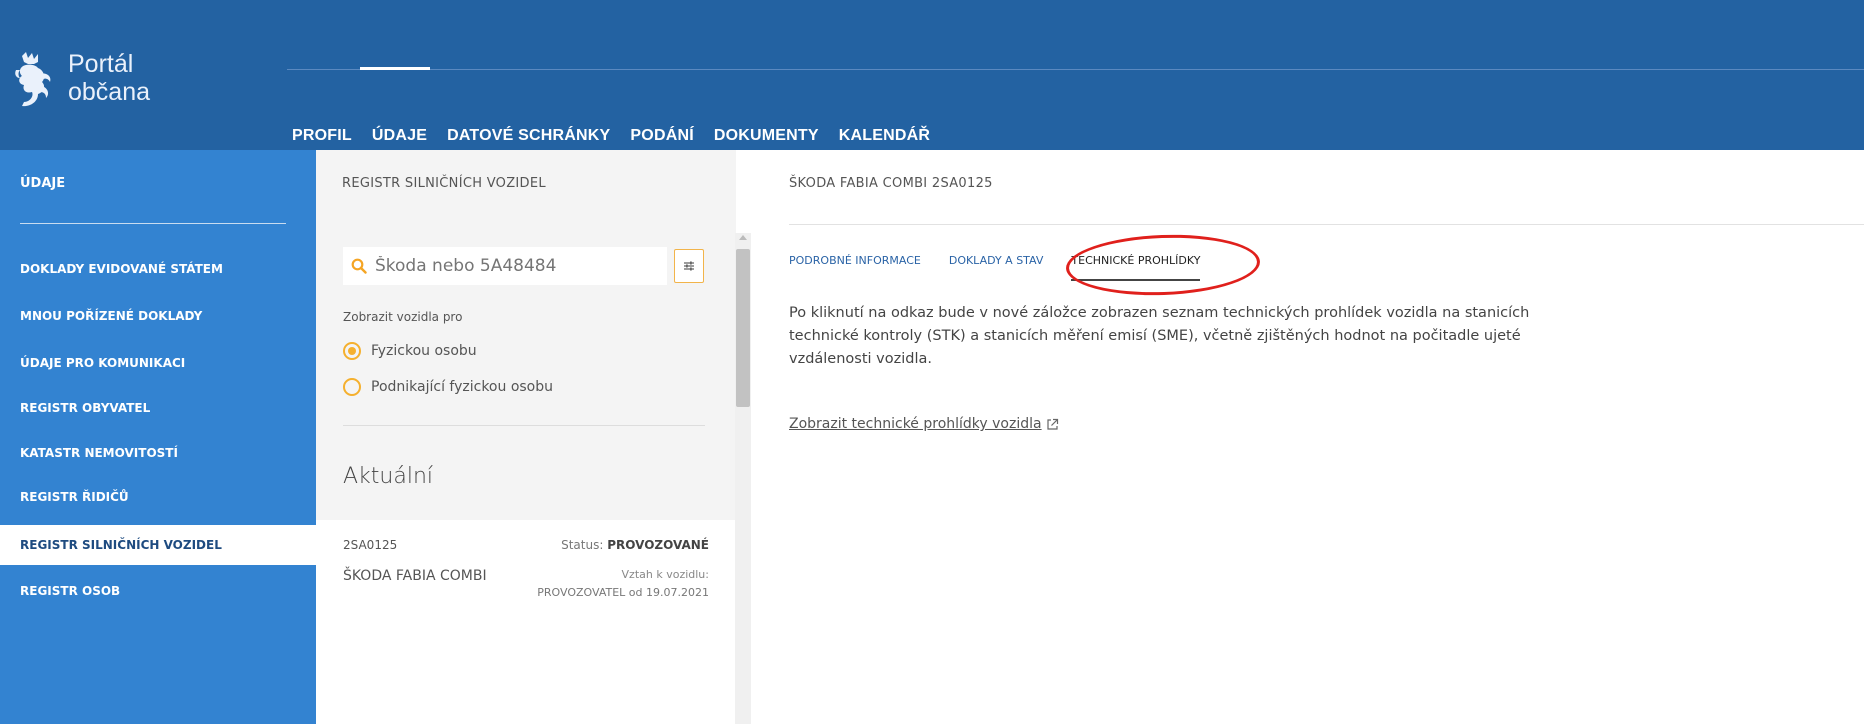  I want to click on scroll-thumb, so click(743, 328).